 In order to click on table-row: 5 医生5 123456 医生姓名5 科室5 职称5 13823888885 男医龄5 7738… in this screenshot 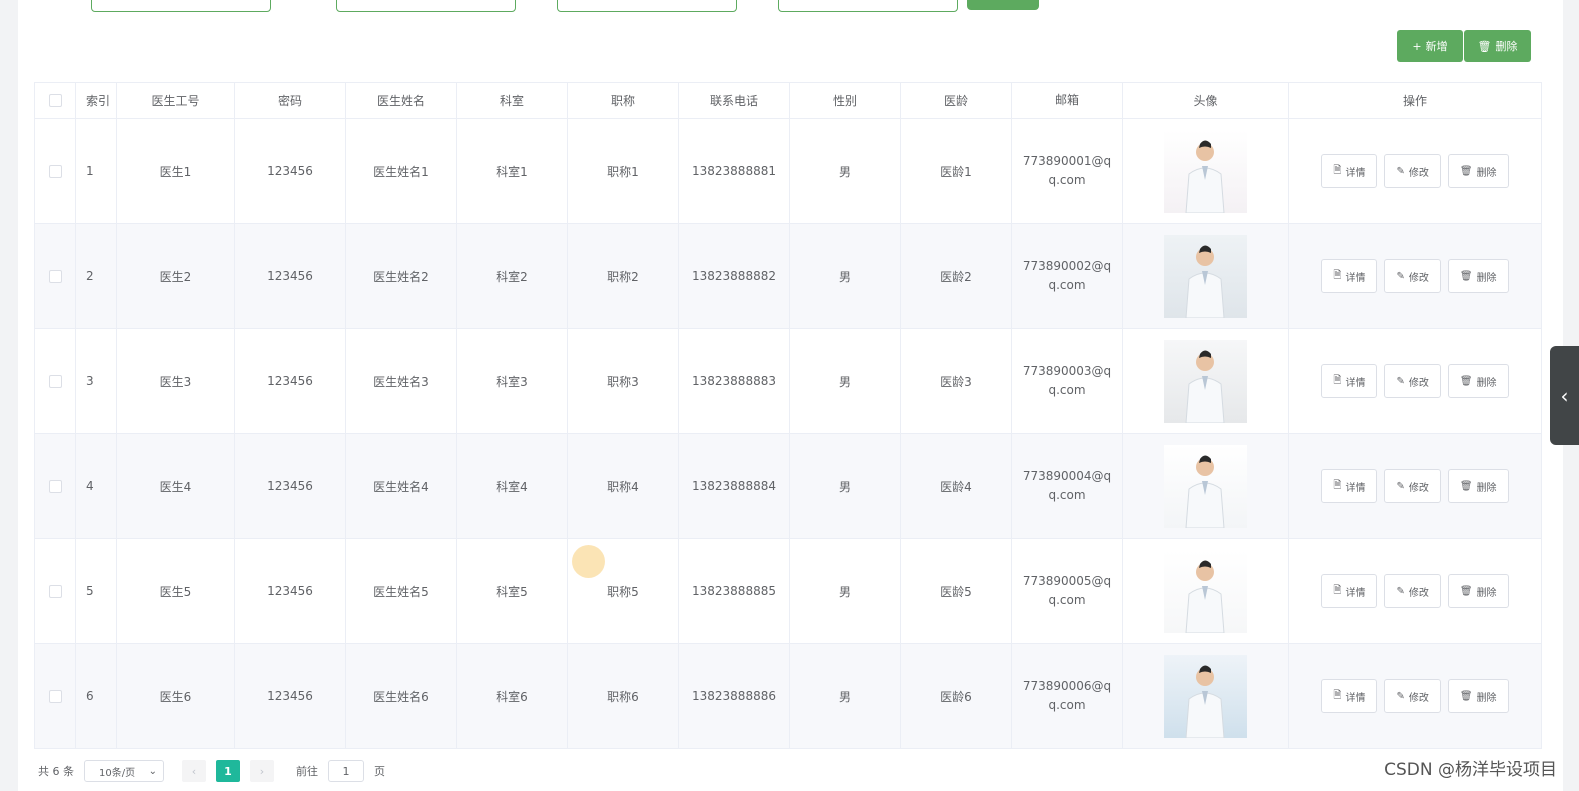, I will do `click(788, 591)`.